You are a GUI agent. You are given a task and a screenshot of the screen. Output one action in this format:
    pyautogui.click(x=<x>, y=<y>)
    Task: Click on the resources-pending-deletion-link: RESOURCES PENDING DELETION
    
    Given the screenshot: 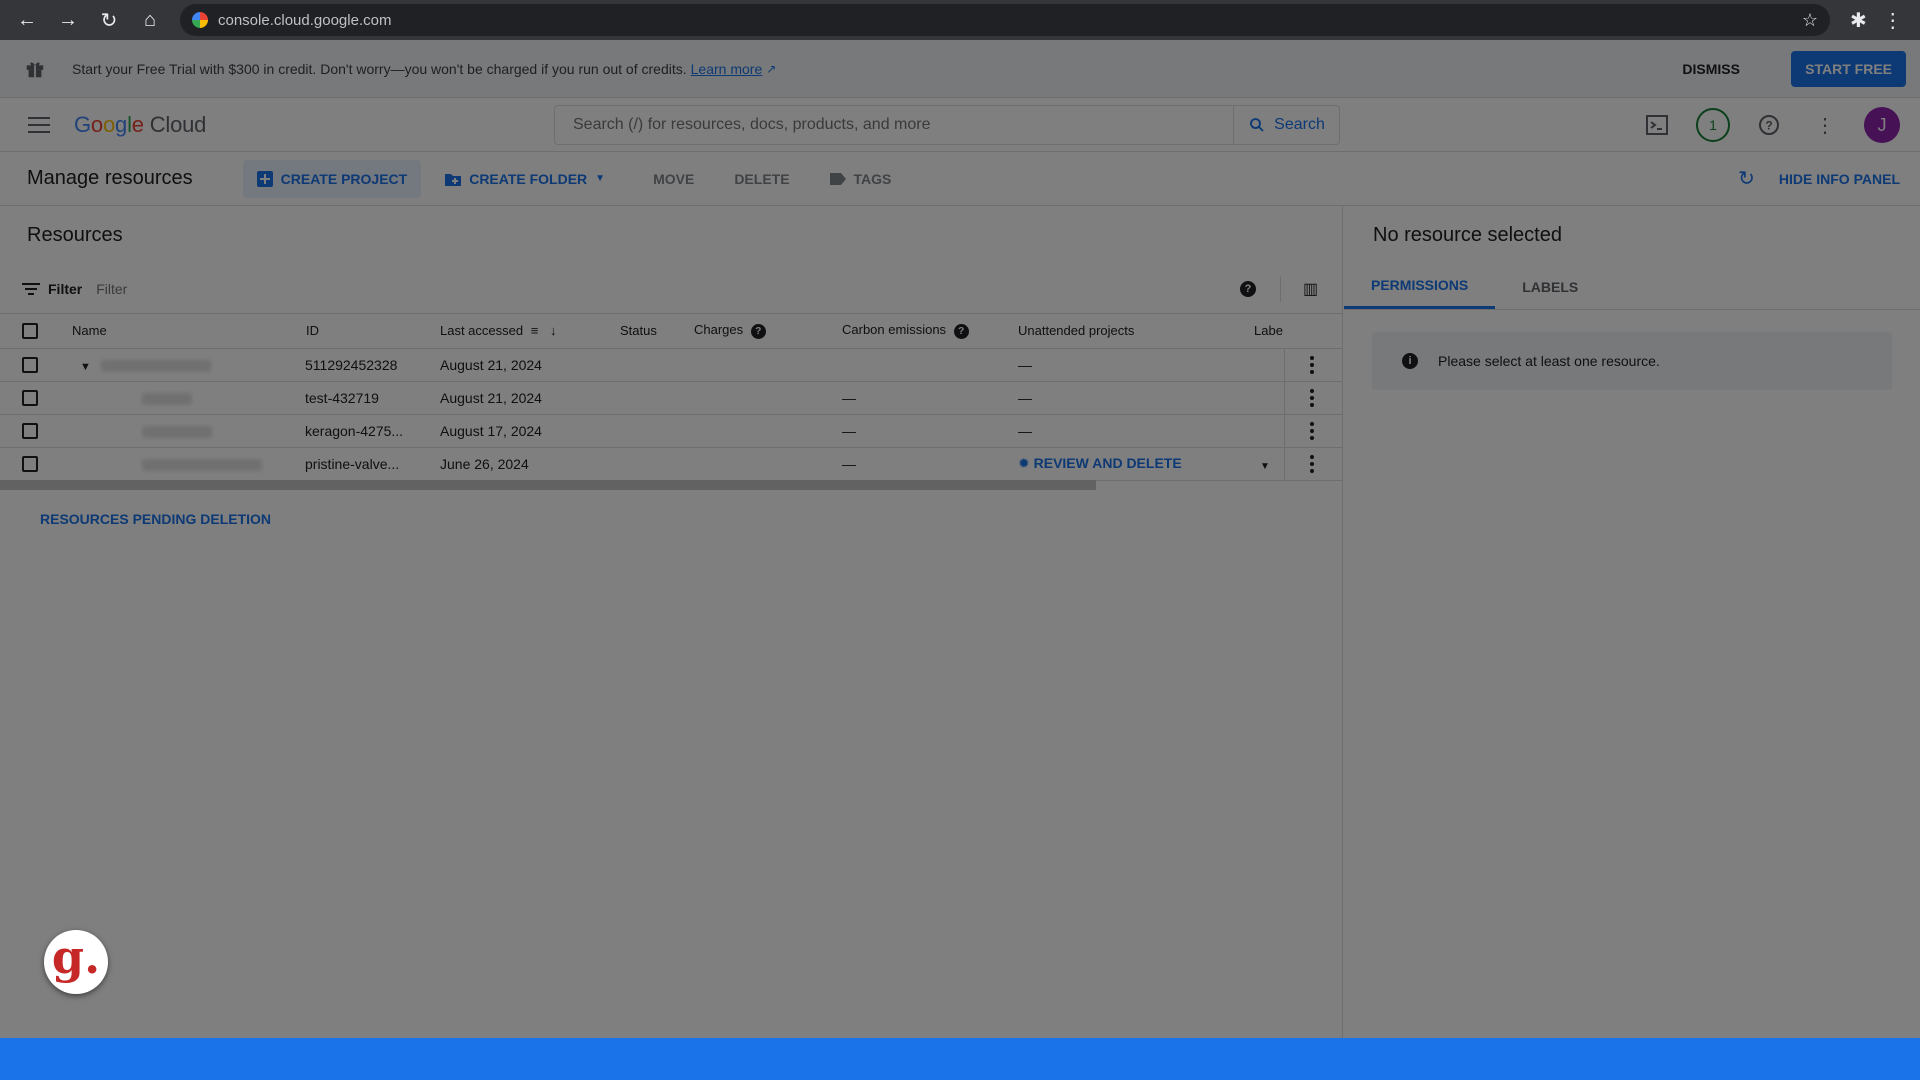 What is the action you would take?
    pyautogui.click(x=155, y=519)
    